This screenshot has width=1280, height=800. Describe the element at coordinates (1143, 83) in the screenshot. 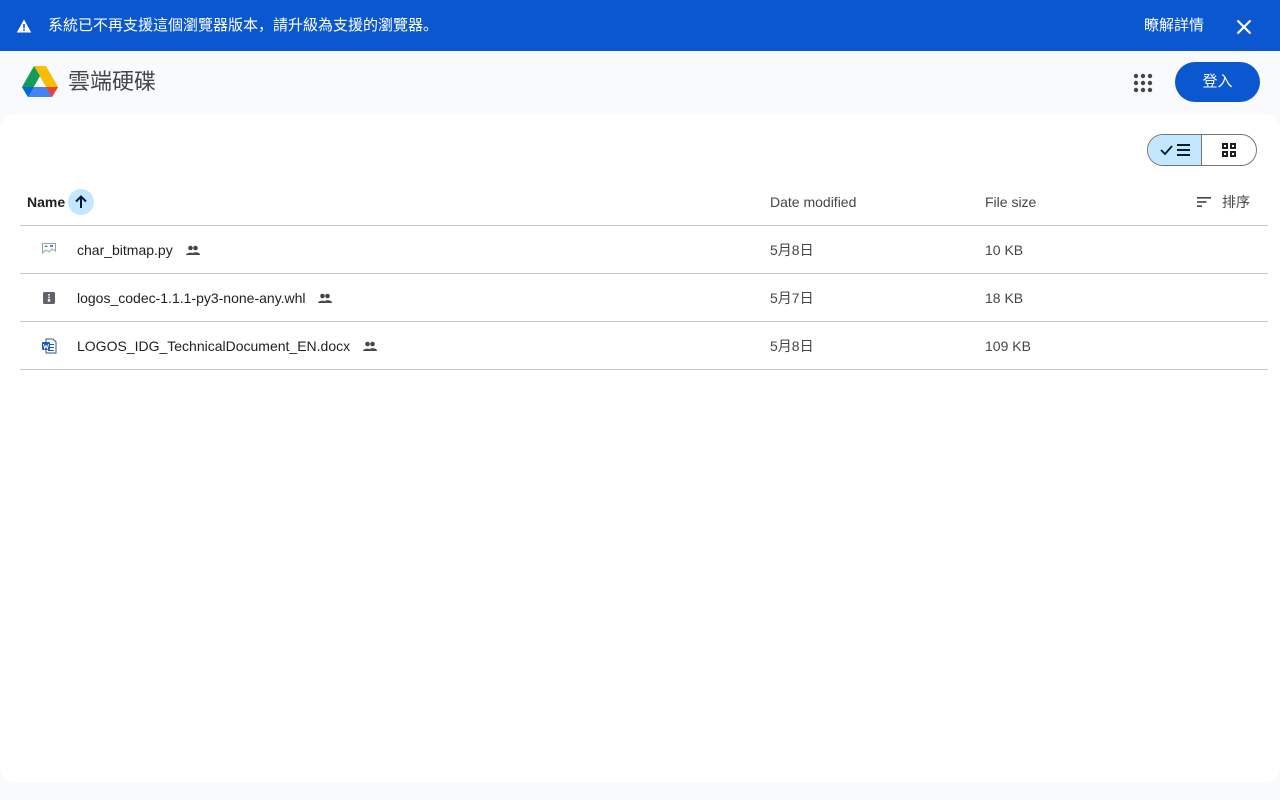

I see `apps-grid-icon` at that location.